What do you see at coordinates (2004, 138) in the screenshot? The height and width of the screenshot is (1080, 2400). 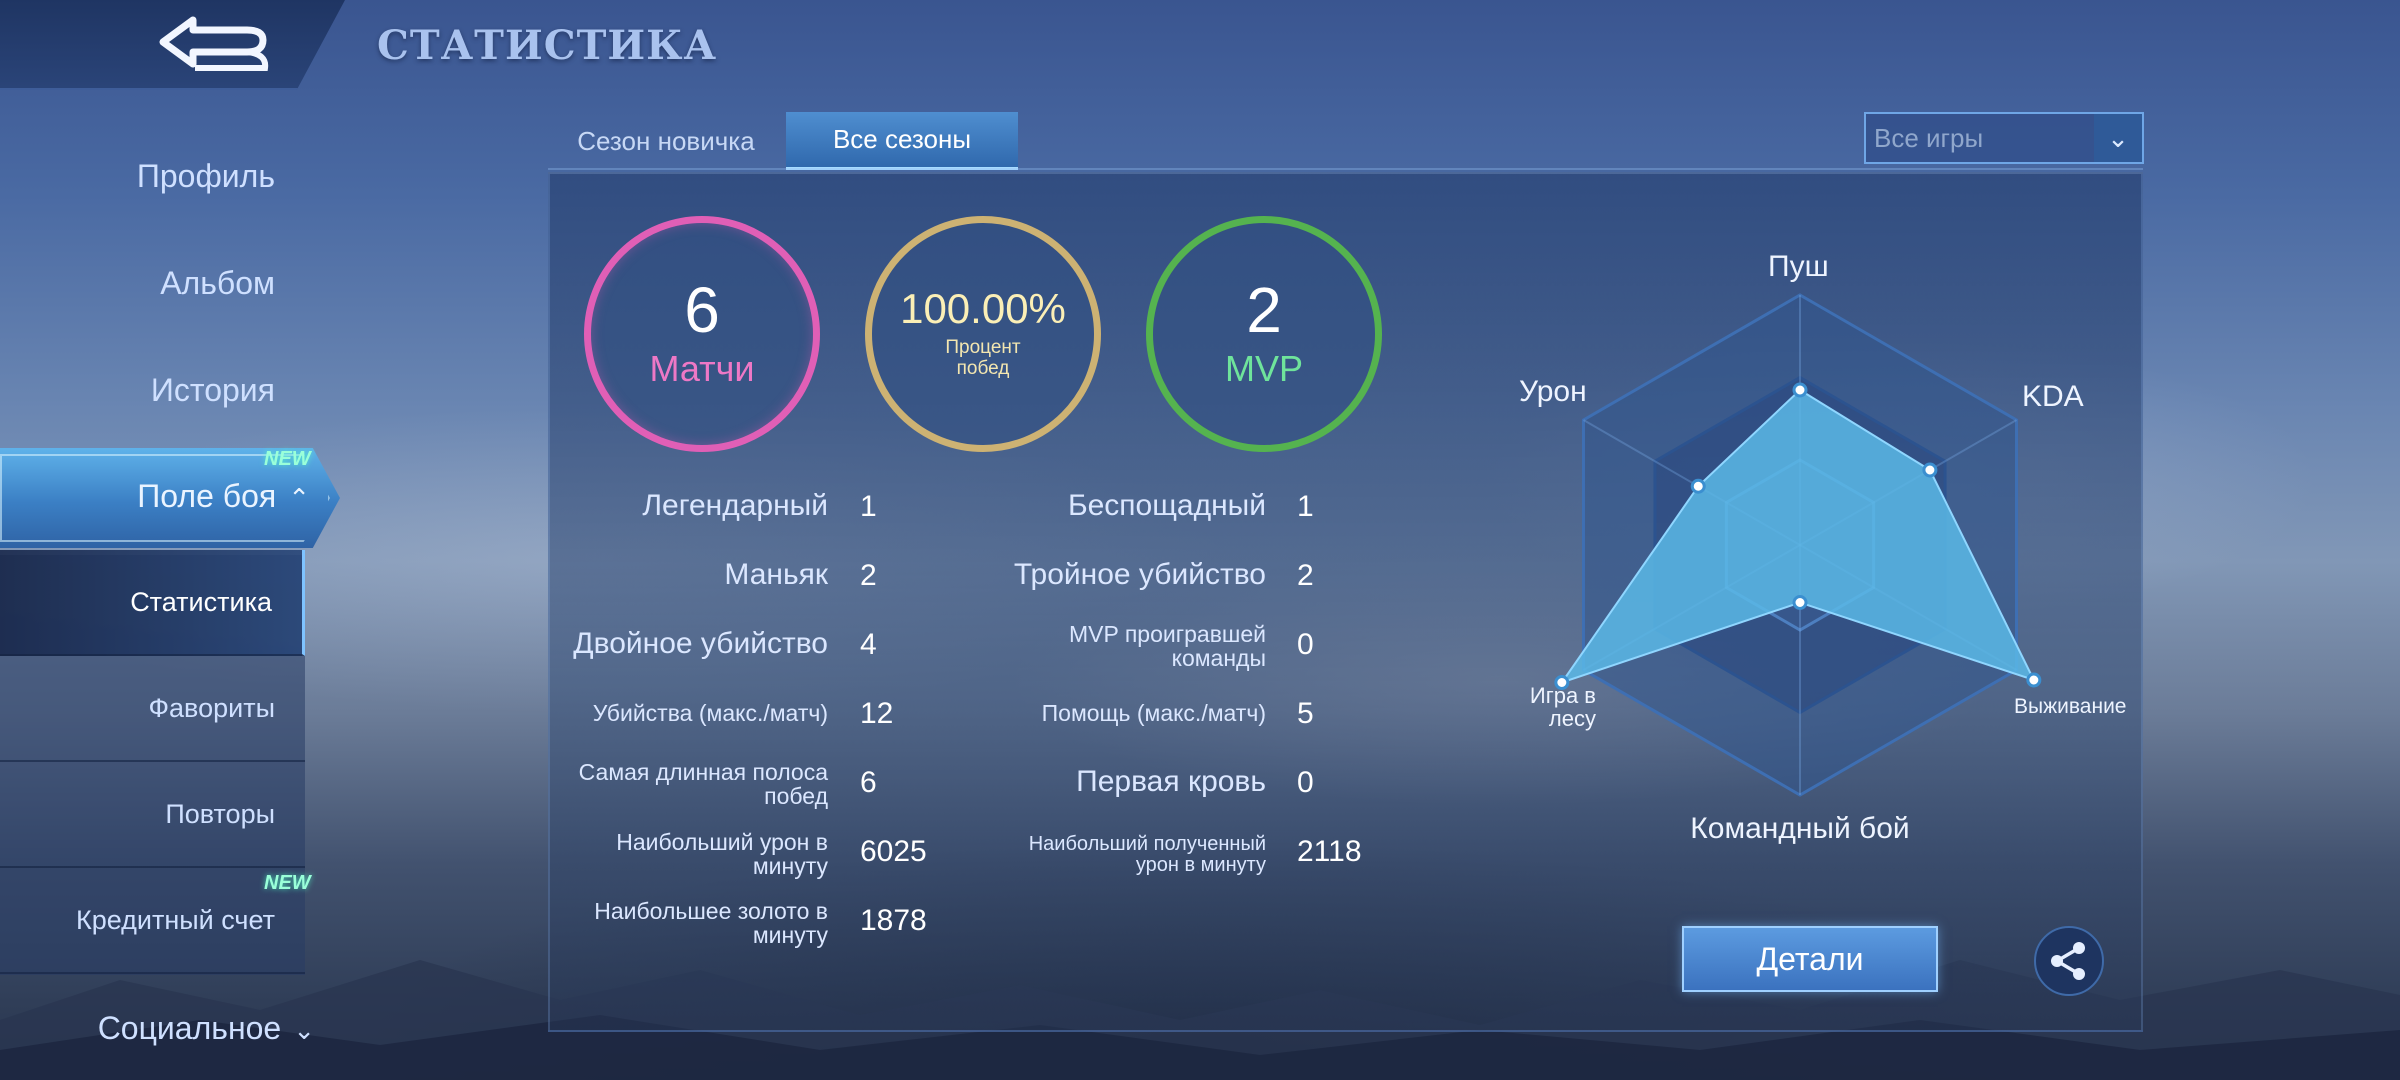 I see `games-filter-select: Все игры ⌄` at bounding box center [2004, 138].